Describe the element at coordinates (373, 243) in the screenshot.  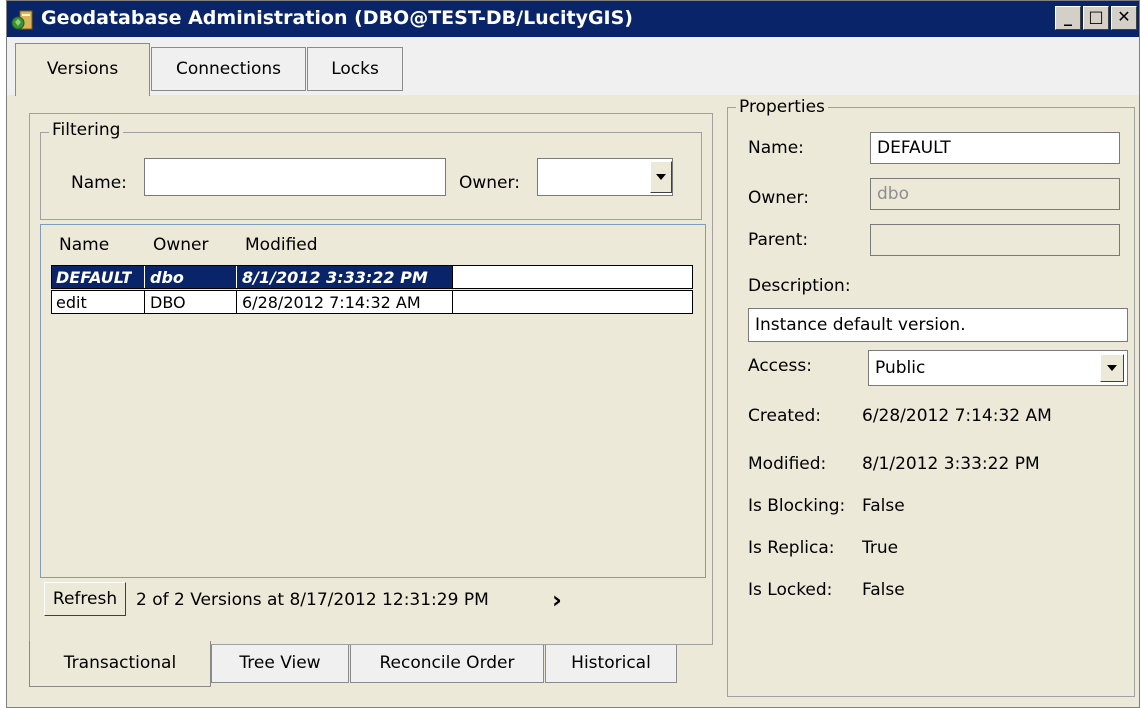
I see `versions-list-header: Name Owner Modified` at that location.